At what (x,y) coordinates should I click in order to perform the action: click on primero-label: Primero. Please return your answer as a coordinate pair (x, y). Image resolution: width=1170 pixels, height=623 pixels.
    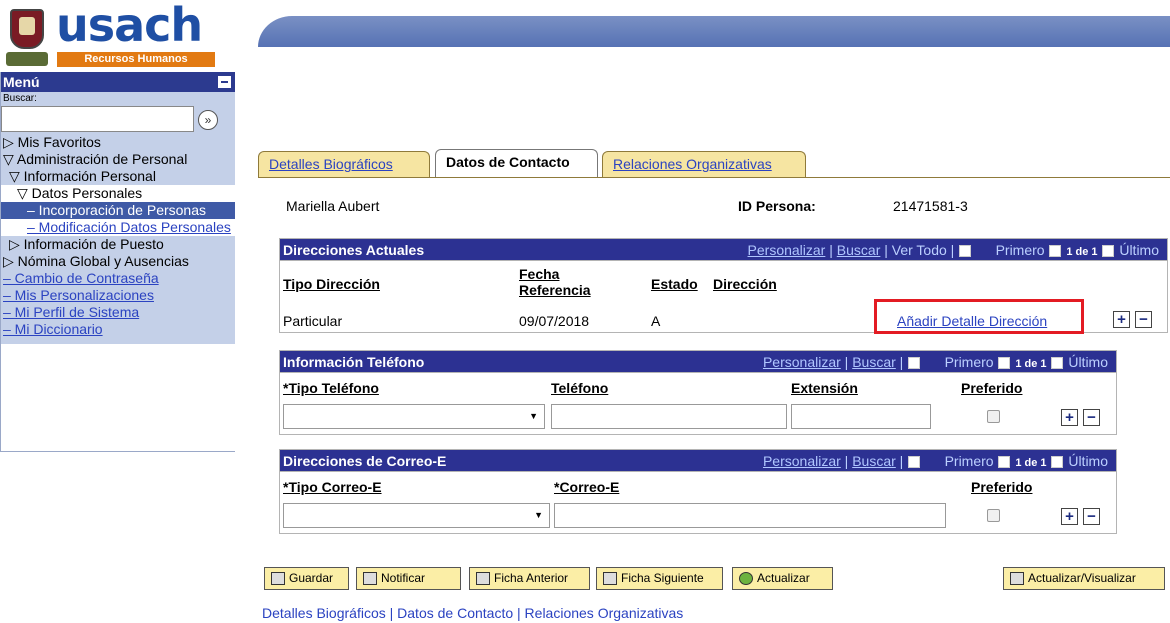
    Looking at the image, I should click on (1020, 250).